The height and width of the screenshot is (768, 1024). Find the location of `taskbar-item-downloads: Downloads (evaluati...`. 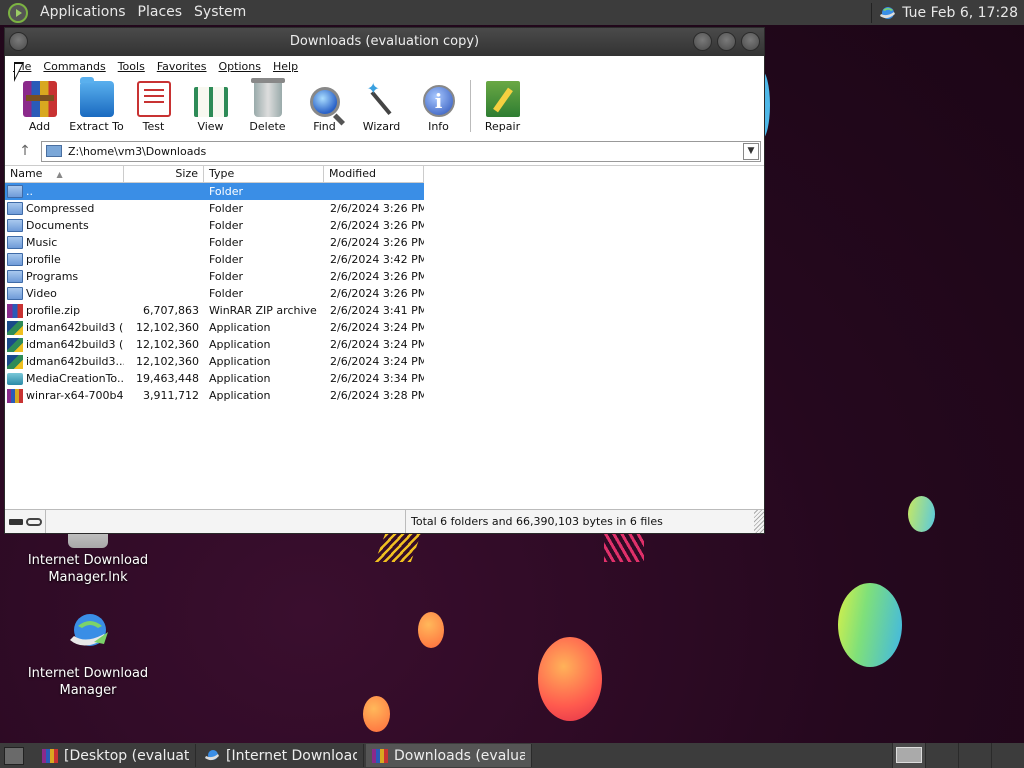

taskbar-item-downloads: Downloads (evaluati... is located at coordinates (449, 755).